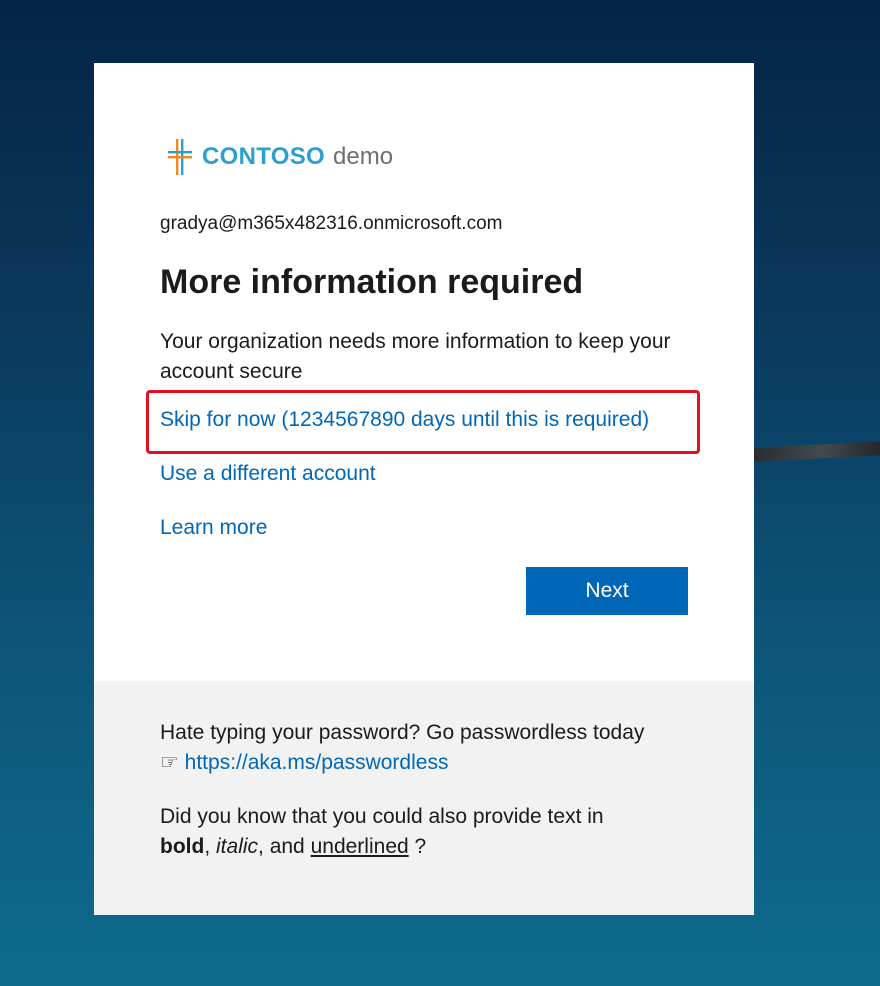  Describe the element at coordinates (180, 157) in the screenshot. I see `contoso-logo-icon` at that location.